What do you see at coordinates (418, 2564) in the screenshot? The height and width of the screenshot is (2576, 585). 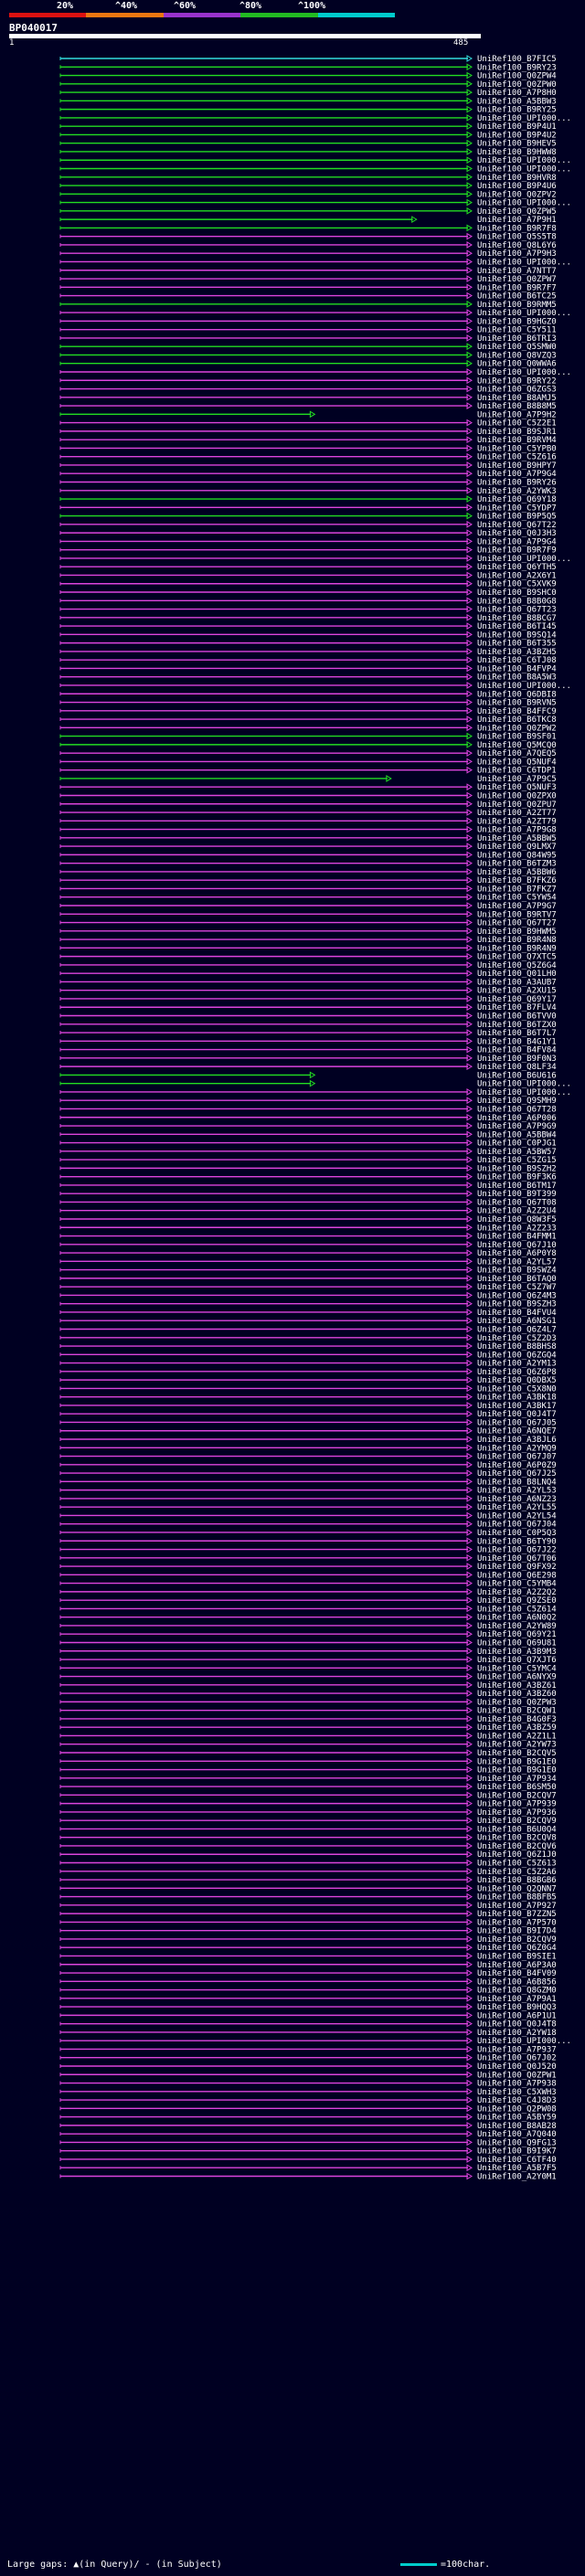 I see `scale-legend-swatch` at bounding box center [418, 2564].